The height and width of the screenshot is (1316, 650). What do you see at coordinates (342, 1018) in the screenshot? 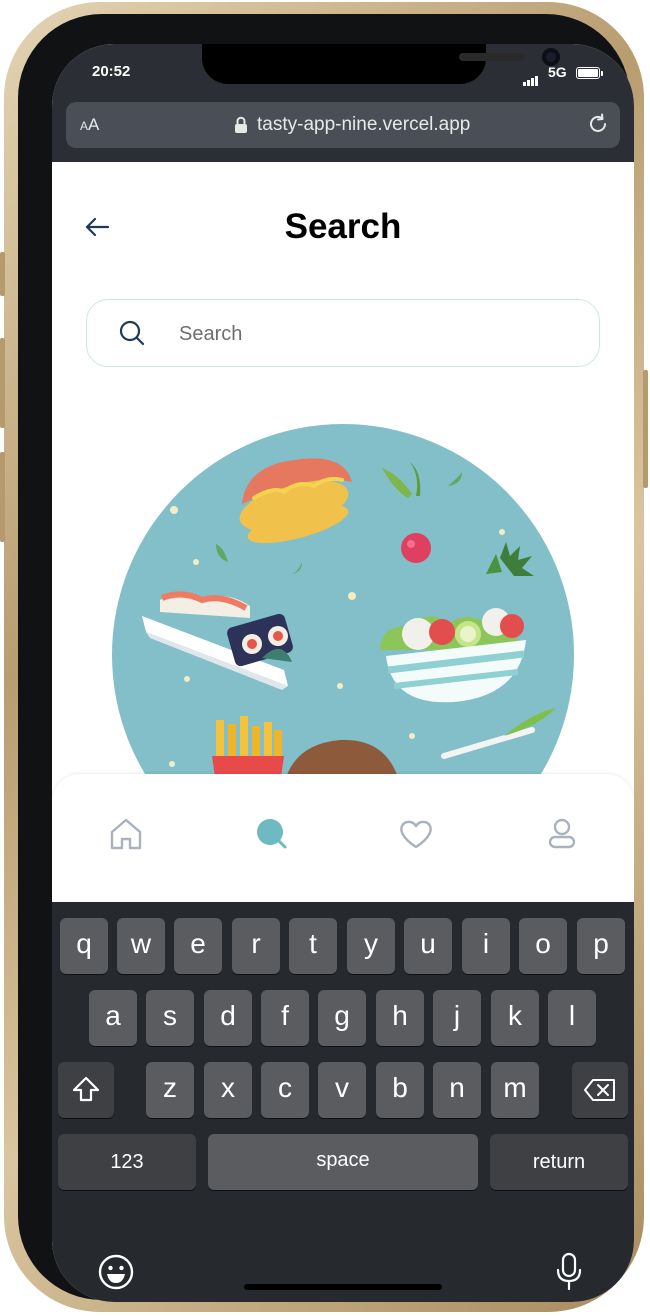
I see `key-g: g` at bounding box center [342, 1018].